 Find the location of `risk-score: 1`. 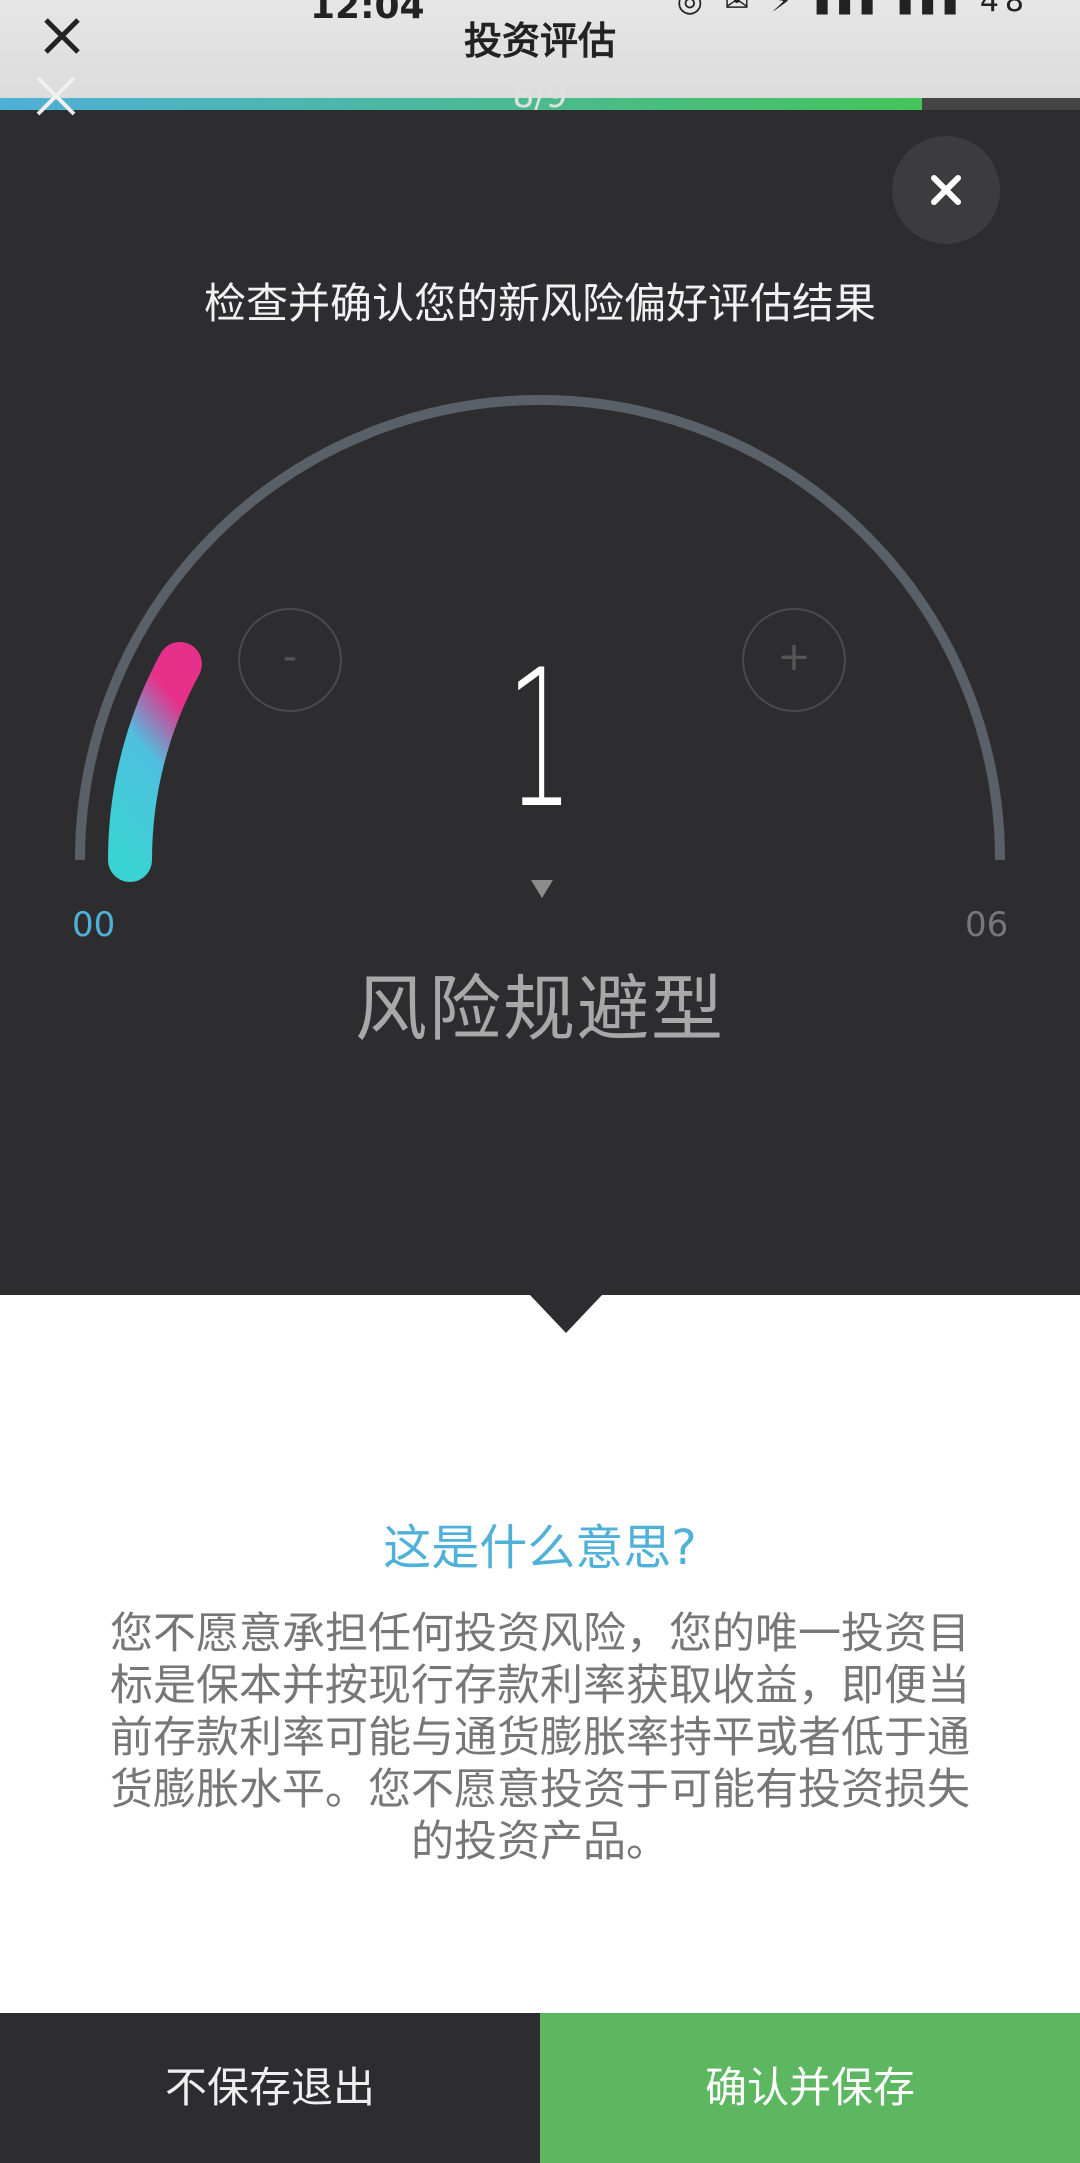

risk-score: 1 is located at coordinates (540, 739).